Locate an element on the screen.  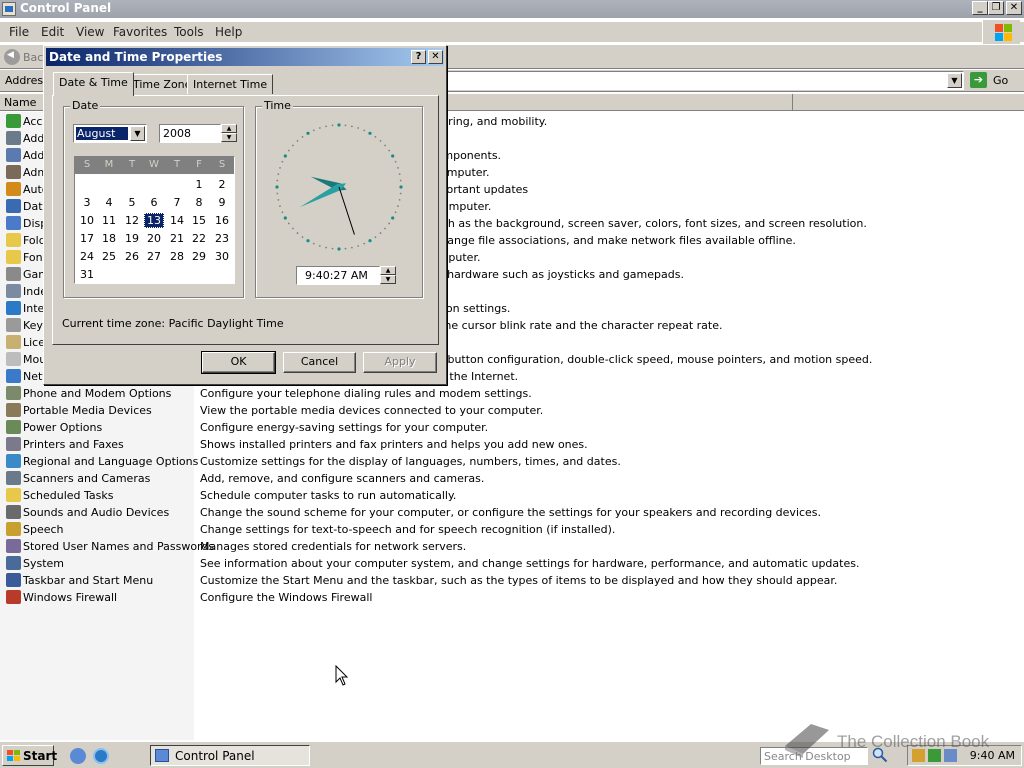
tab-date-time: Date & Time is located at coordinates (93, 84).